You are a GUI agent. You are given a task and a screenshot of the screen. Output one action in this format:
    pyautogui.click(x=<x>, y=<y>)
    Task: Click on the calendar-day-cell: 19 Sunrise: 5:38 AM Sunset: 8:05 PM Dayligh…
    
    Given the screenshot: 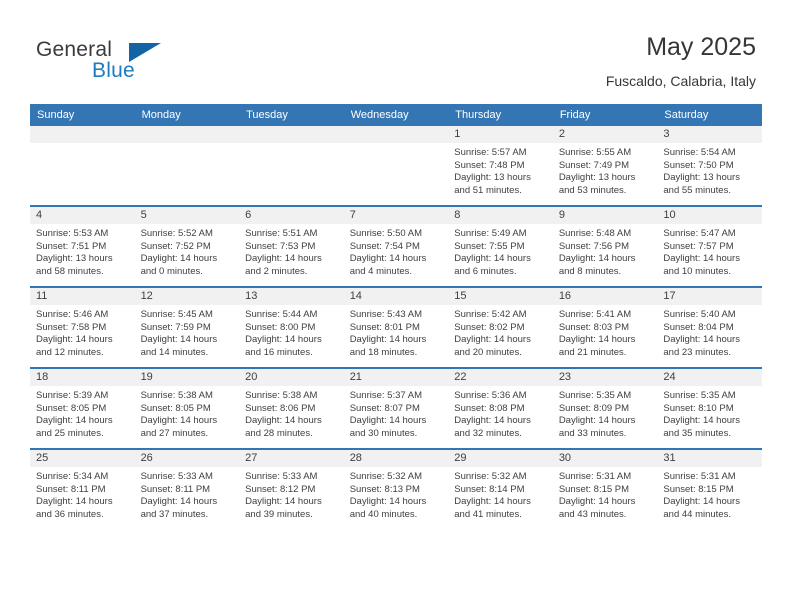 What is the action you would take?
    pyautogui.click(x=187, y=408)
    